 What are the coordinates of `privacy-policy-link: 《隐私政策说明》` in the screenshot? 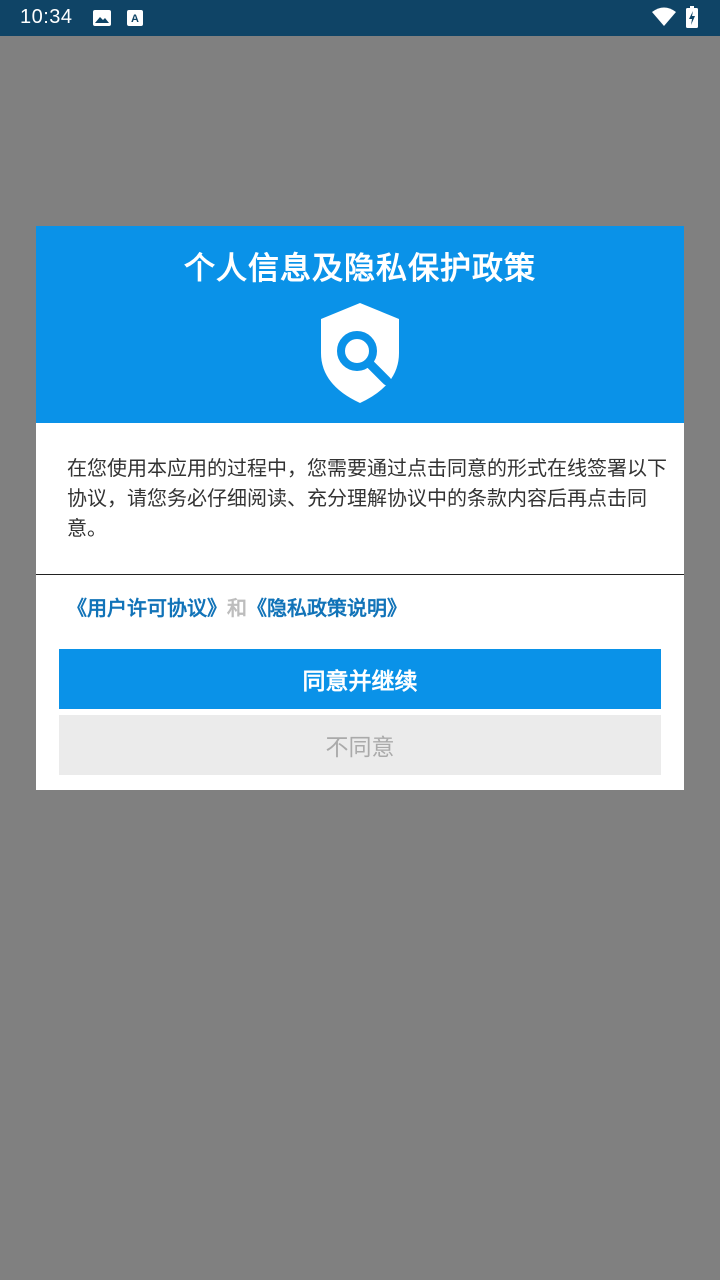 It's located at (327, 608).